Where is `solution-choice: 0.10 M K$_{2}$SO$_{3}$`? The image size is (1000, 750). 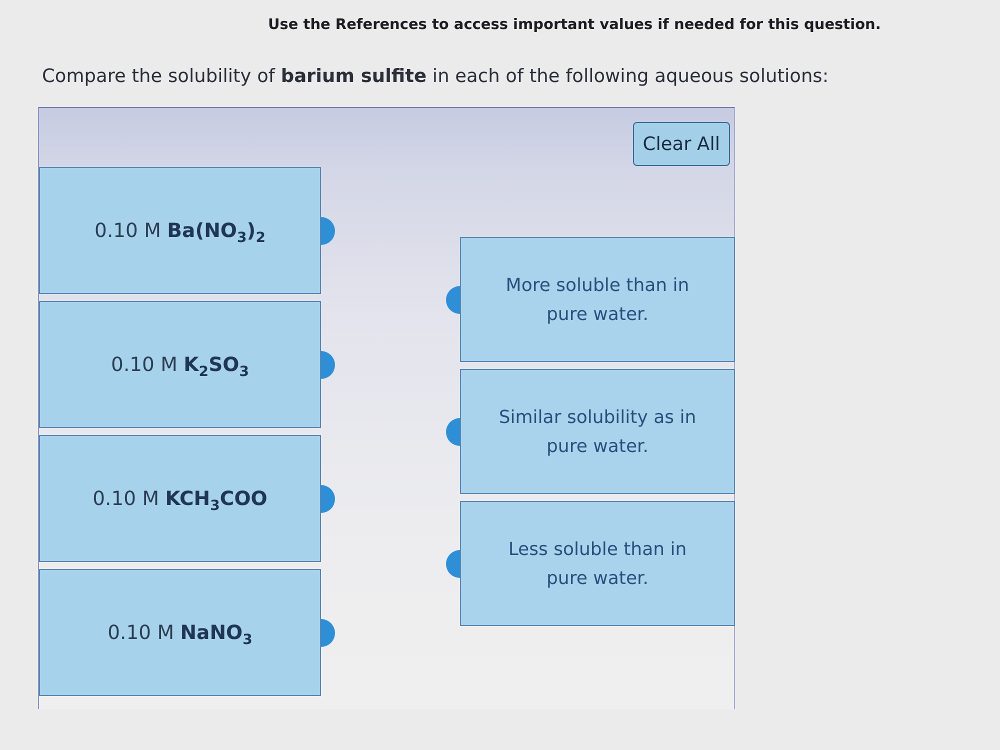 solution-choice: 0.10 M K$_{2}$SO$_{3}$ is located at coordinates (180, 364).